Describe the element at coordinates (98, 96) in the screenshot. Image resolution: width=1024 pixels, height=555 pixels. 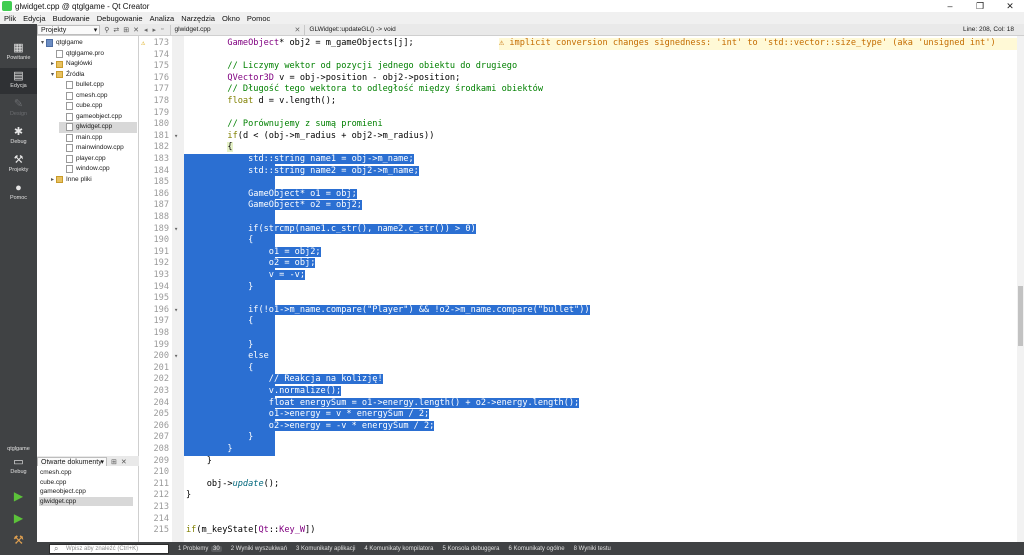
I see `tree-item: cmesh.cpp` at that location.